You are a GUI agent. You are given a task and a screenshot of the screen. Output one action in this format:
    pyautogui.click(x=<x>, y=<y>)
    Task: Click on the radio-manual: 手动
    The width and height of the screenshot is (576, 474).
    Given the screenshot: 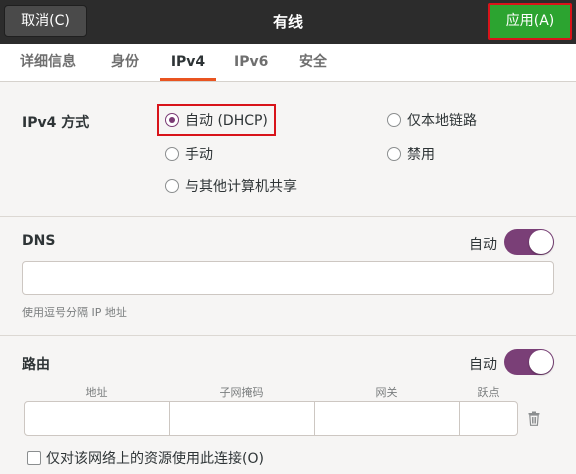 What is the action you would take?
    pyautogui.click(x=189, y=154)
    